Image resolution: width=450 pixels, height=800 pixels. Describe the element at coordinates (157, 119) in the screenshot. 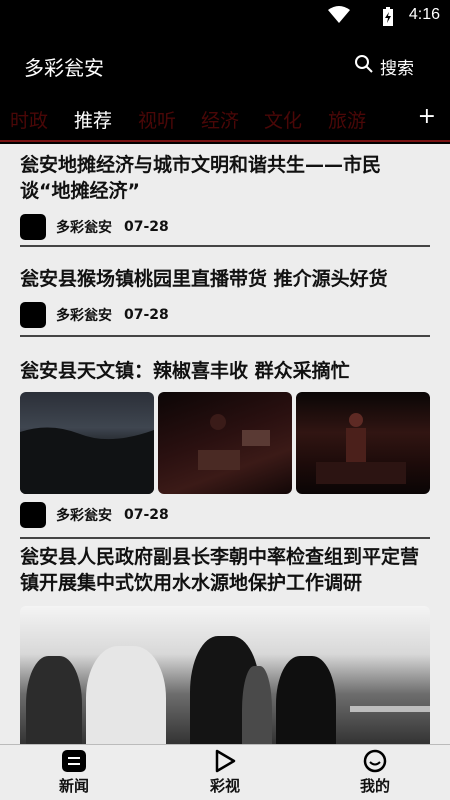

I see `tab-shiting: 视听` at that location.